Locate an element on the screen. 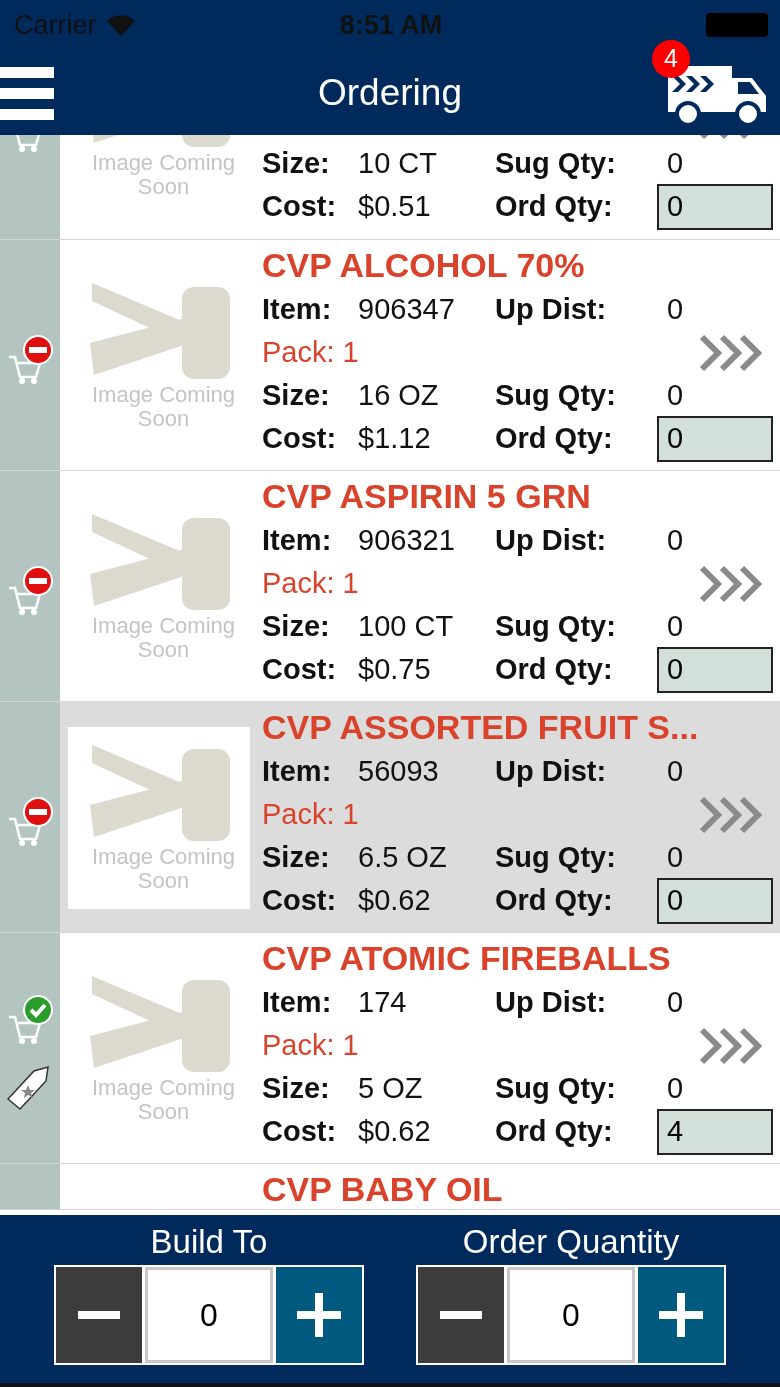 The width and height of the screenshot is (780, 1387). field-value: 10 CT is located at coordinates (398, 163).